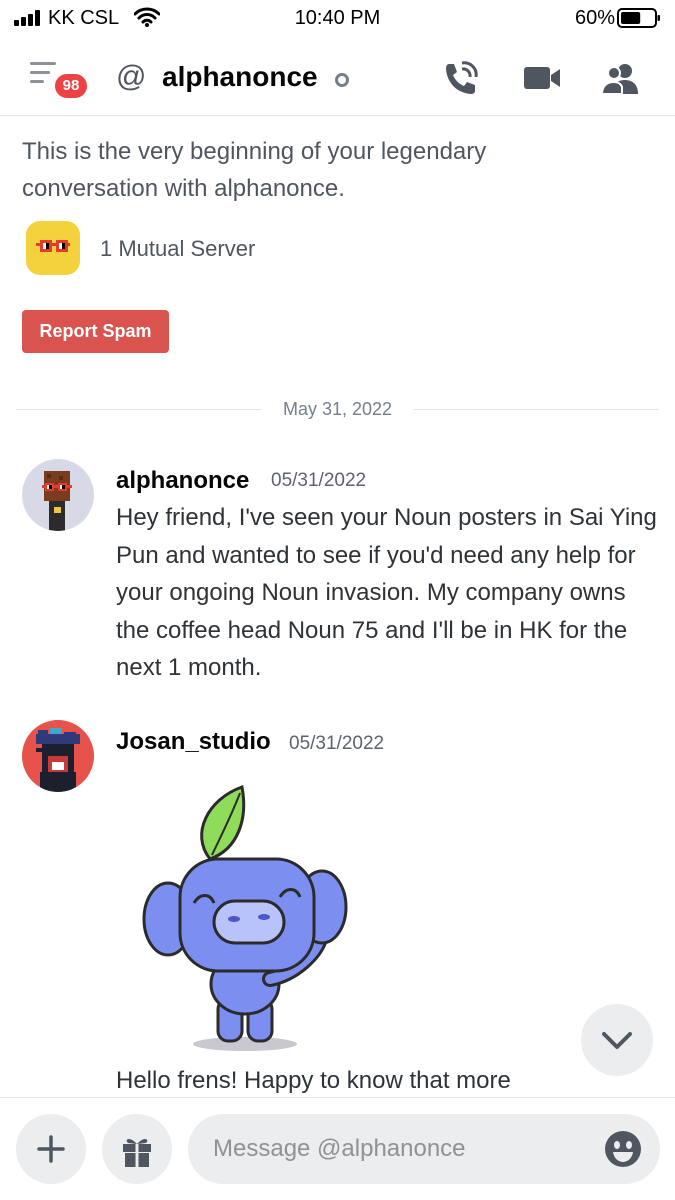  Describe the element at coordinates (313, 1080) in the screenshot. I see `message-text: Hello frens! Happy to know that more` at that location.